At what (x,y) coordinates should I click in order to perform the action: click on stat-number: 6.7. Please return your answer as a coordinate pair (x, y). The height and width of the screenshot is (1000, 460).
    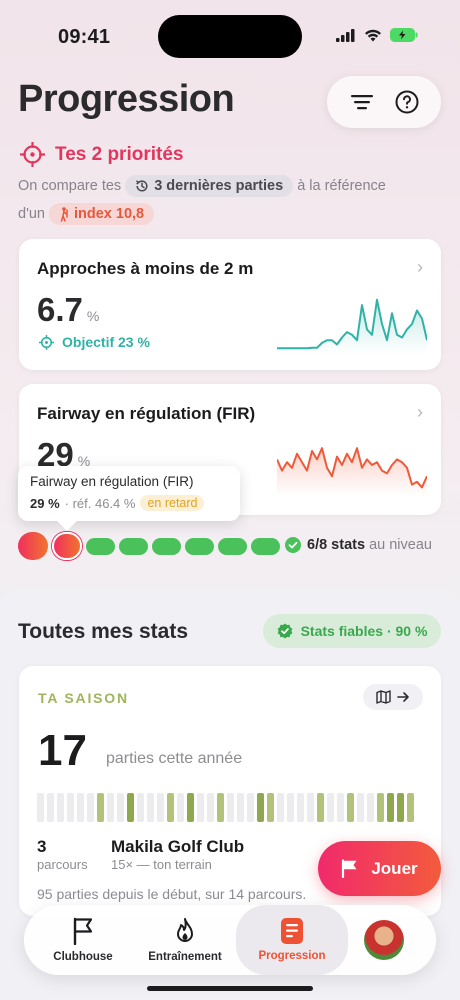
    Looking at the image, I should click on (60, 309).